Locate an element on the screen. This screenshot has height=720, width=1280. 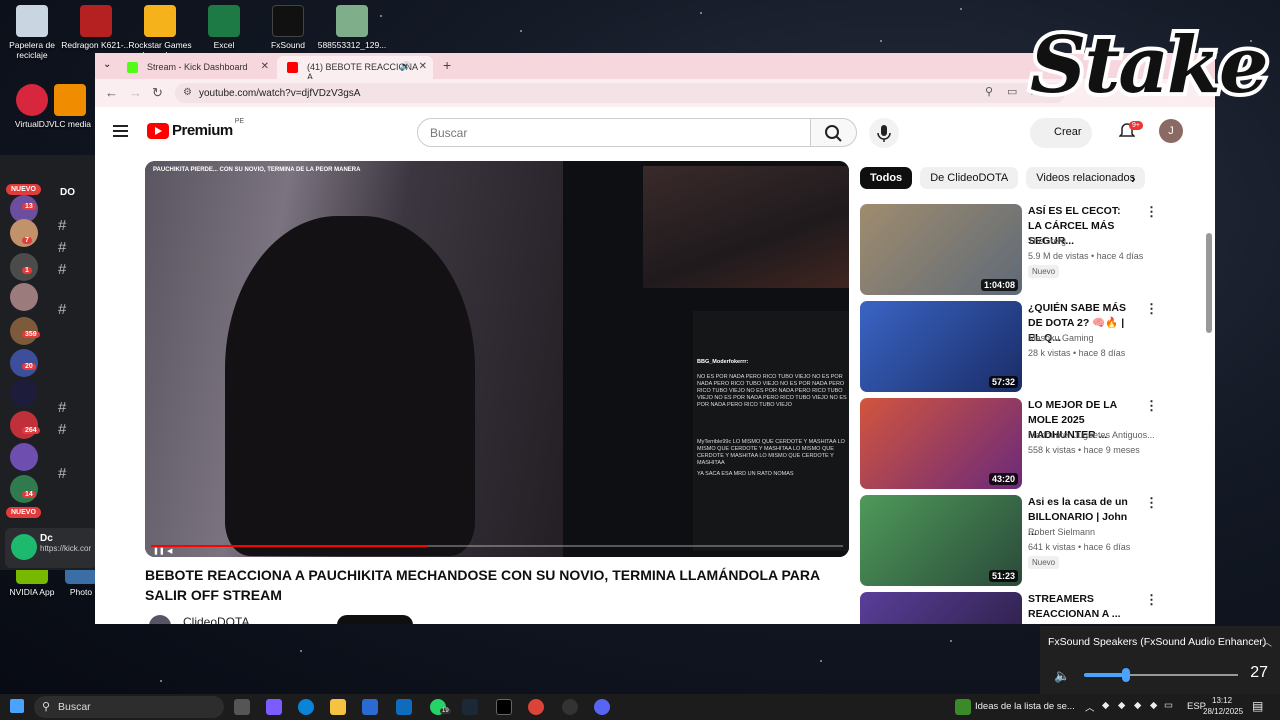
notification-app-icon is located at coordinates (963, 707).